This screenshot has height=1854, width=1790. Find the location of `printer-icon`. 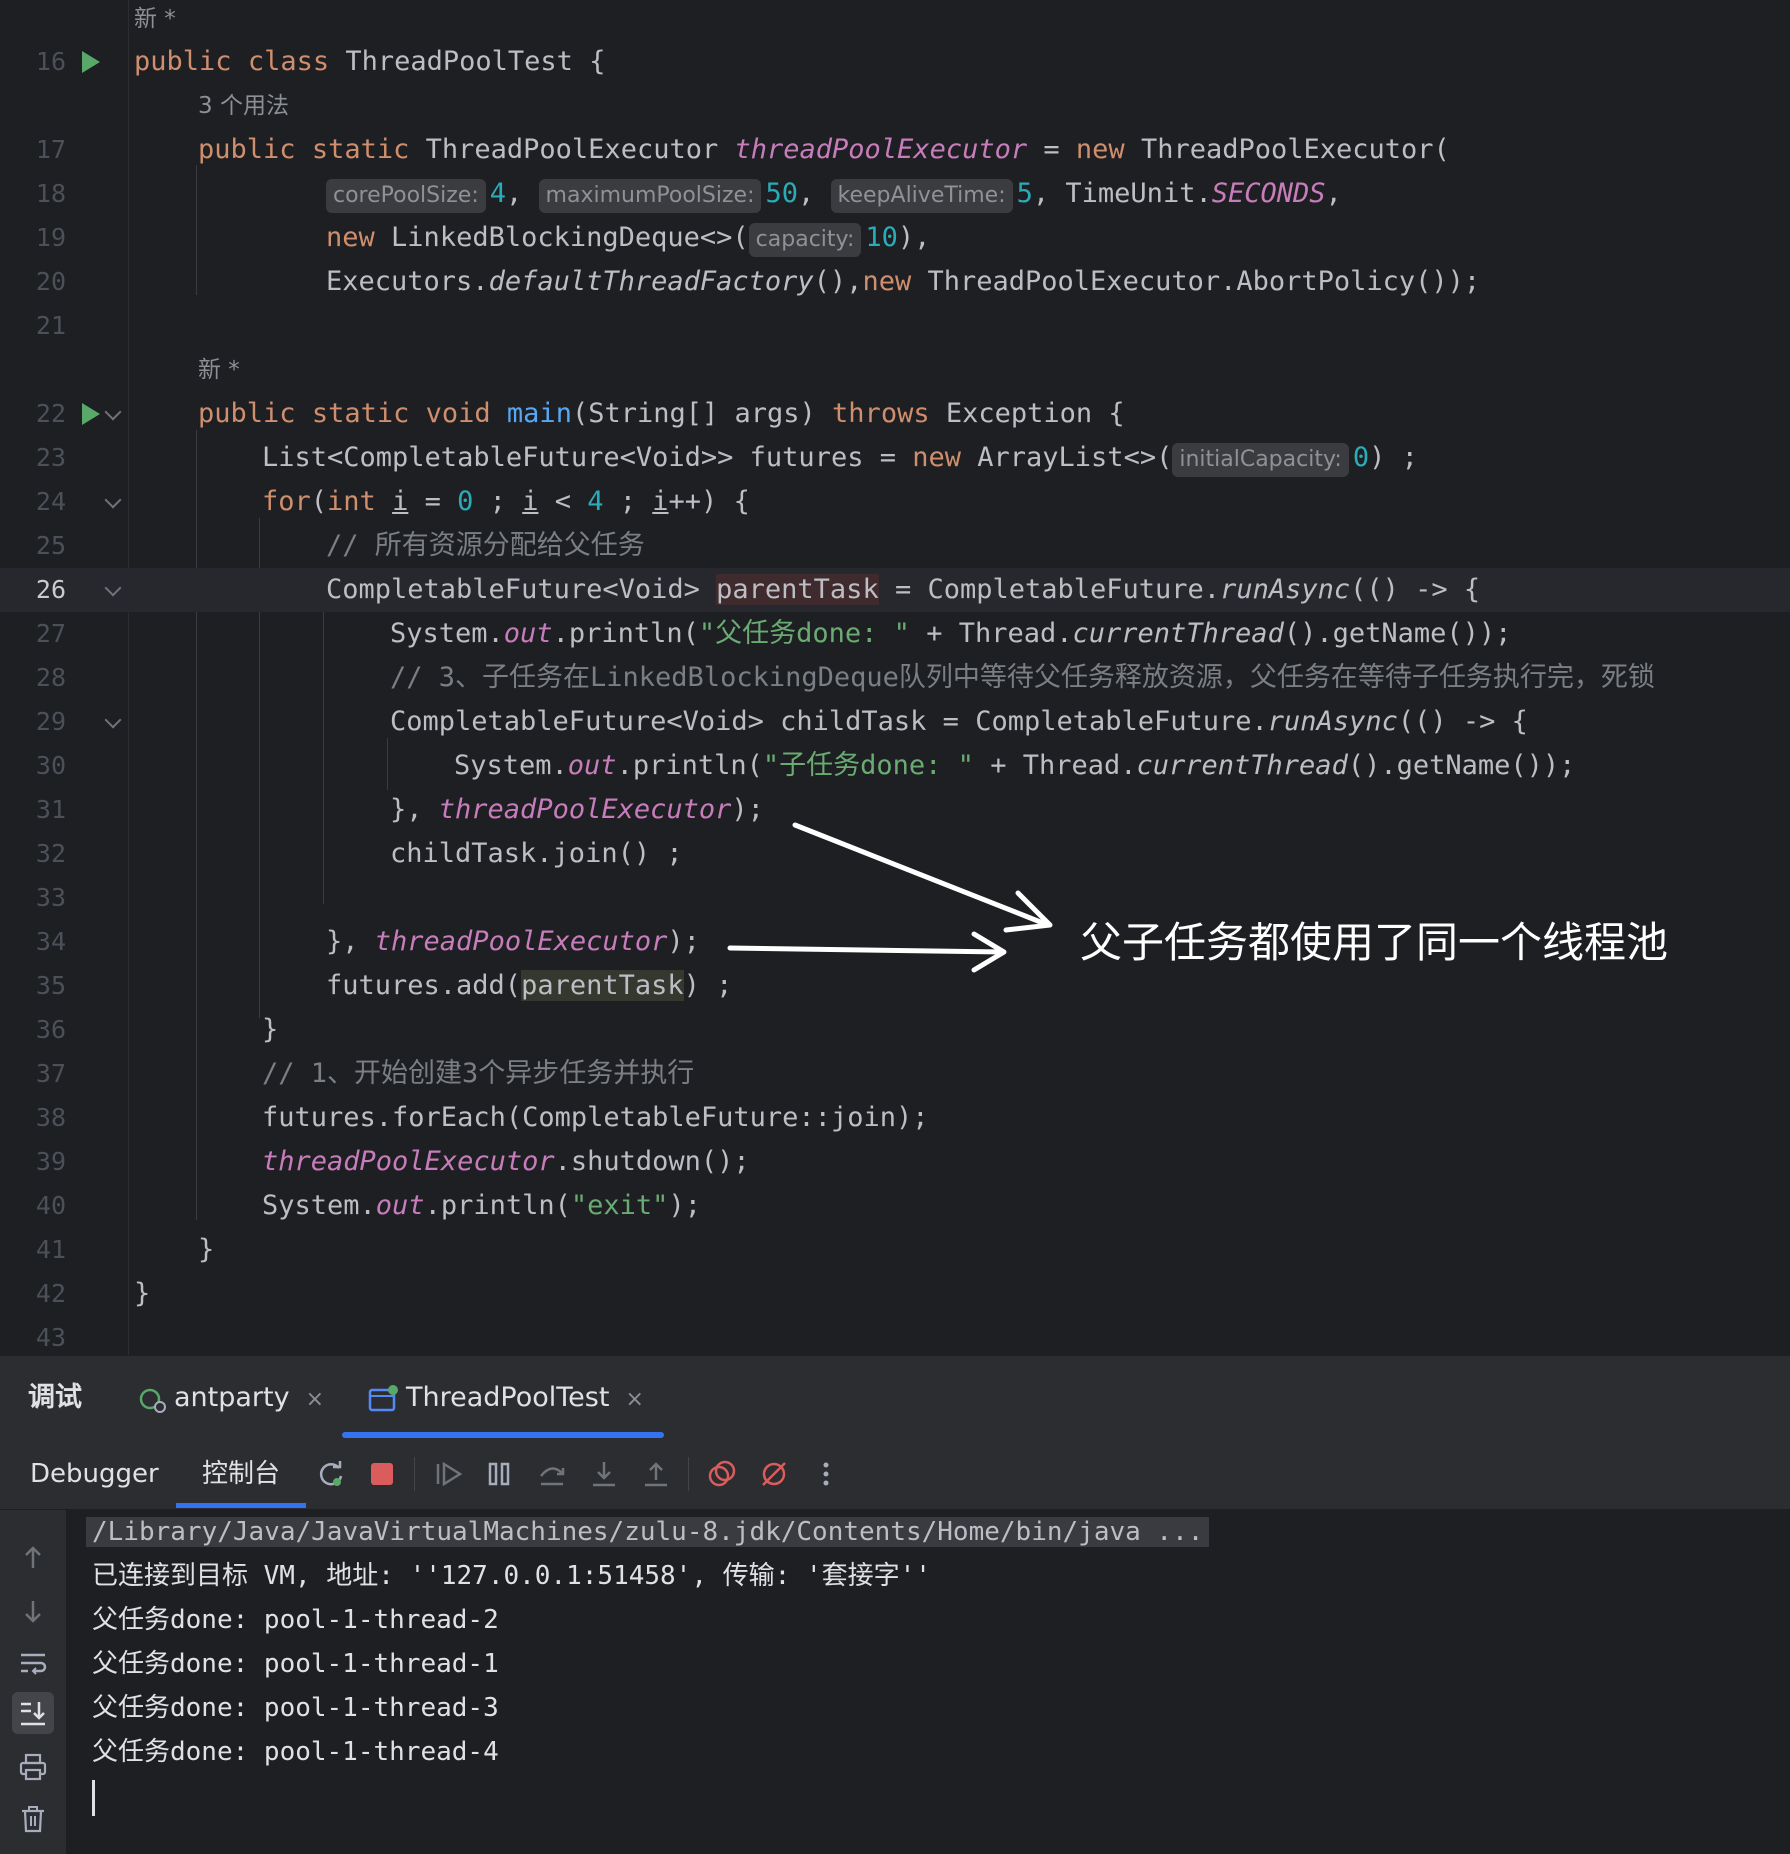

printer-icon is located at coordinates (33, 1767).